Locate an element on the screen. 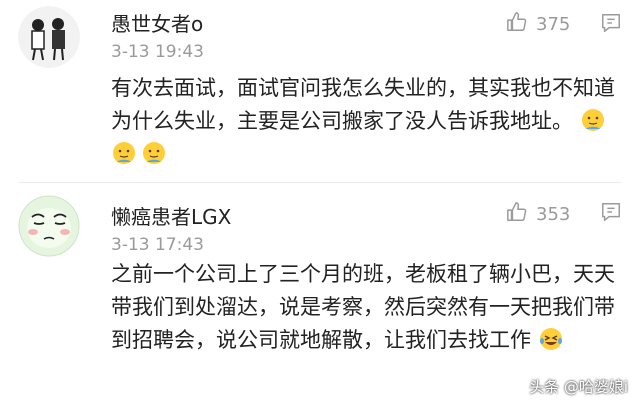 The height and width of the screenshot is (403, 640). username: 懒癌患者LGX is located at coordinates (171, 215).